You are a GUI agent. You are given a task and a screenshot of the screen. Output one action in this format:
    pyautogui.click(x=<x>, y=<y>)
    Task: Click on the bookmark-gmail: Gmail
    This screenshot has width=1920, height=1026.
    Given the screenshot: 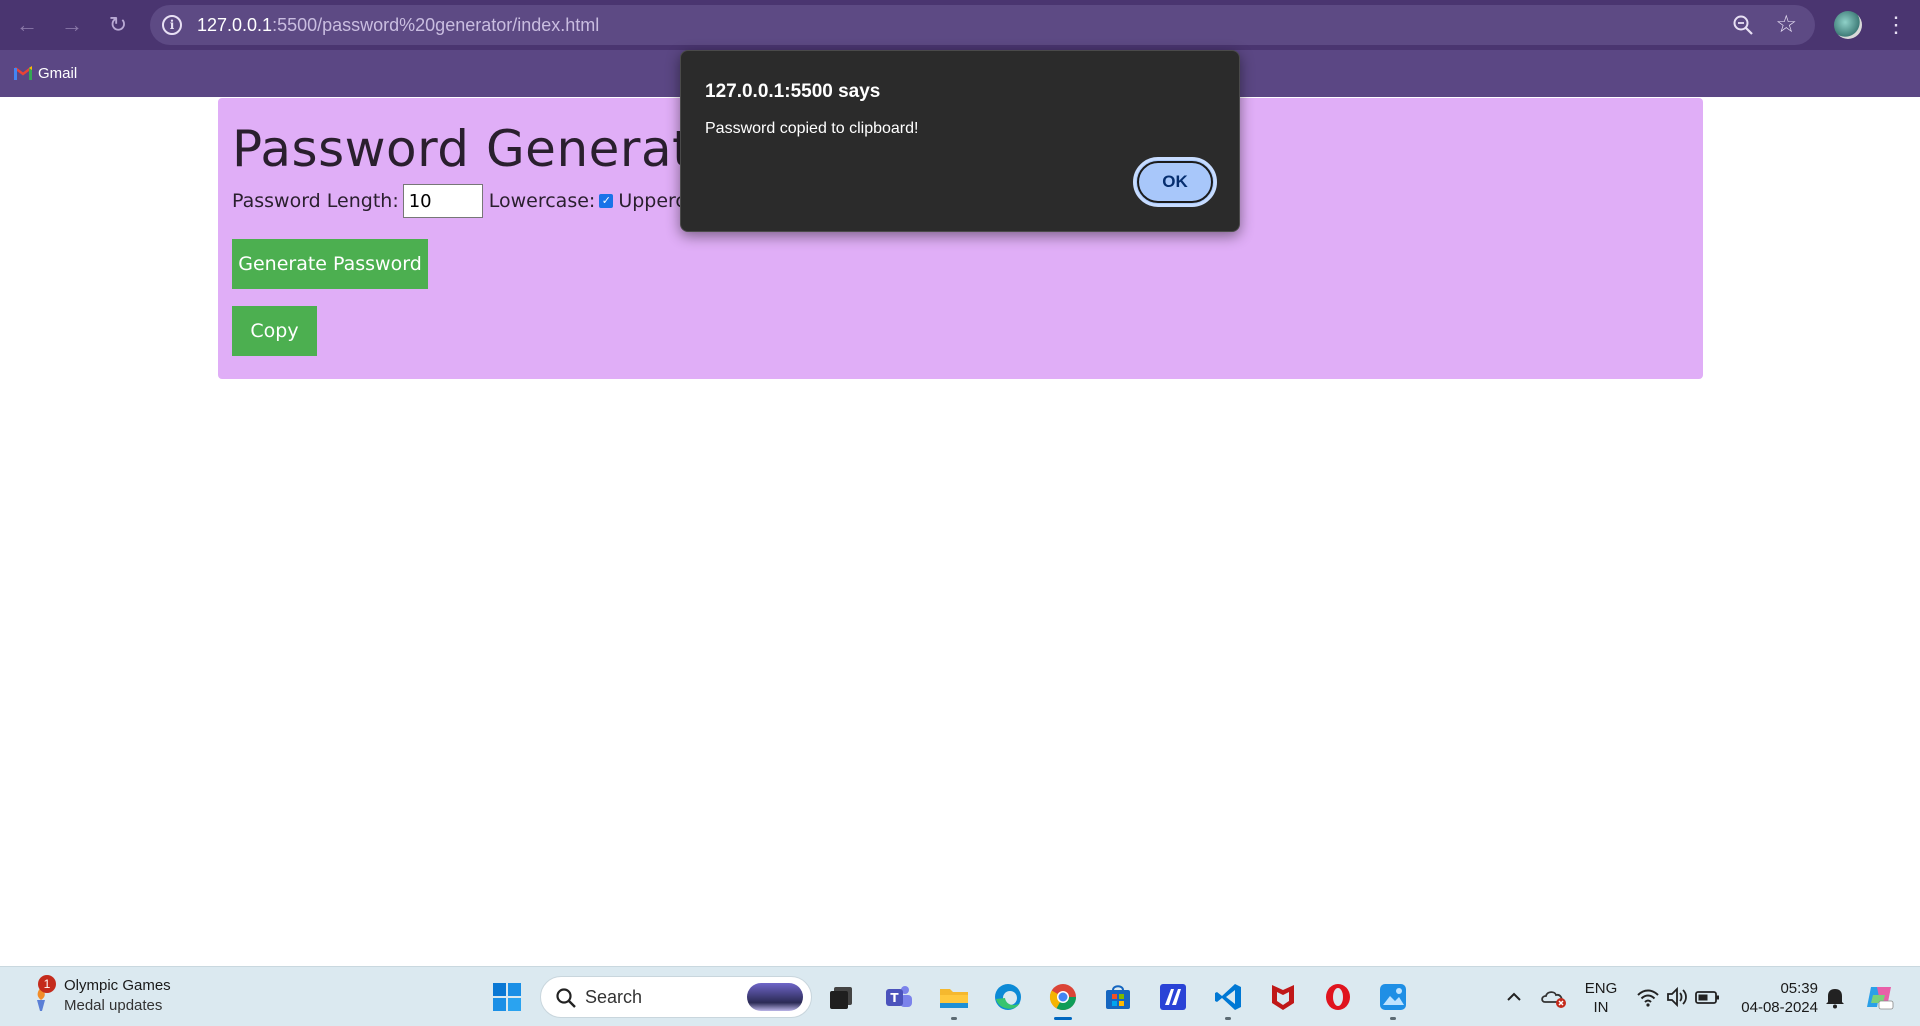 What is the action you would take?
    pyautogui.click(x=45, y=73)
    